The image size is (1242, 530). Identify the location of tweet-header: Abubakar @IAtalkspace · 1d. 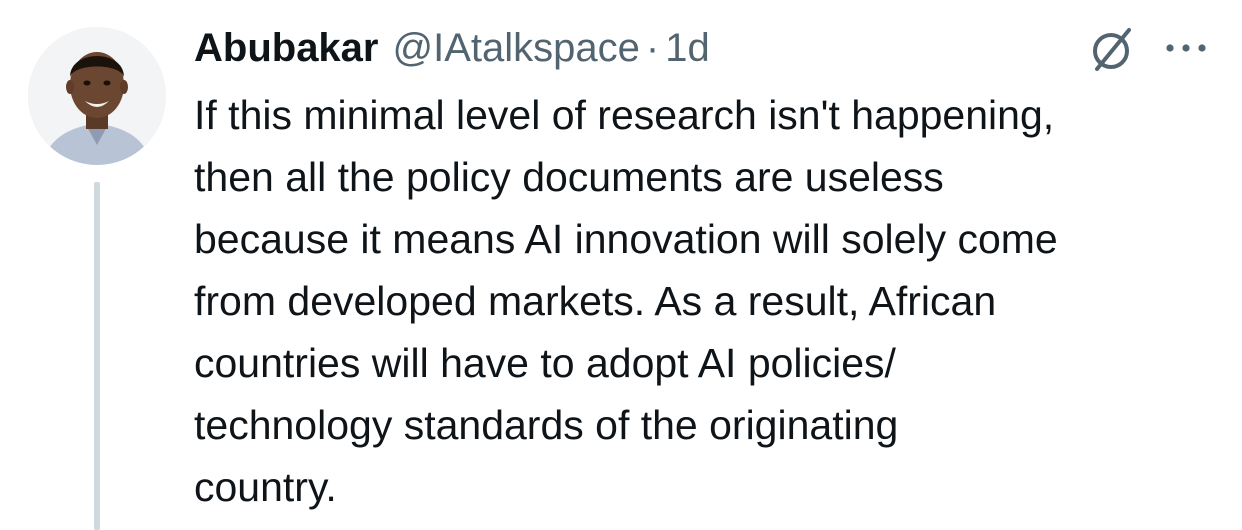
(452, 48).